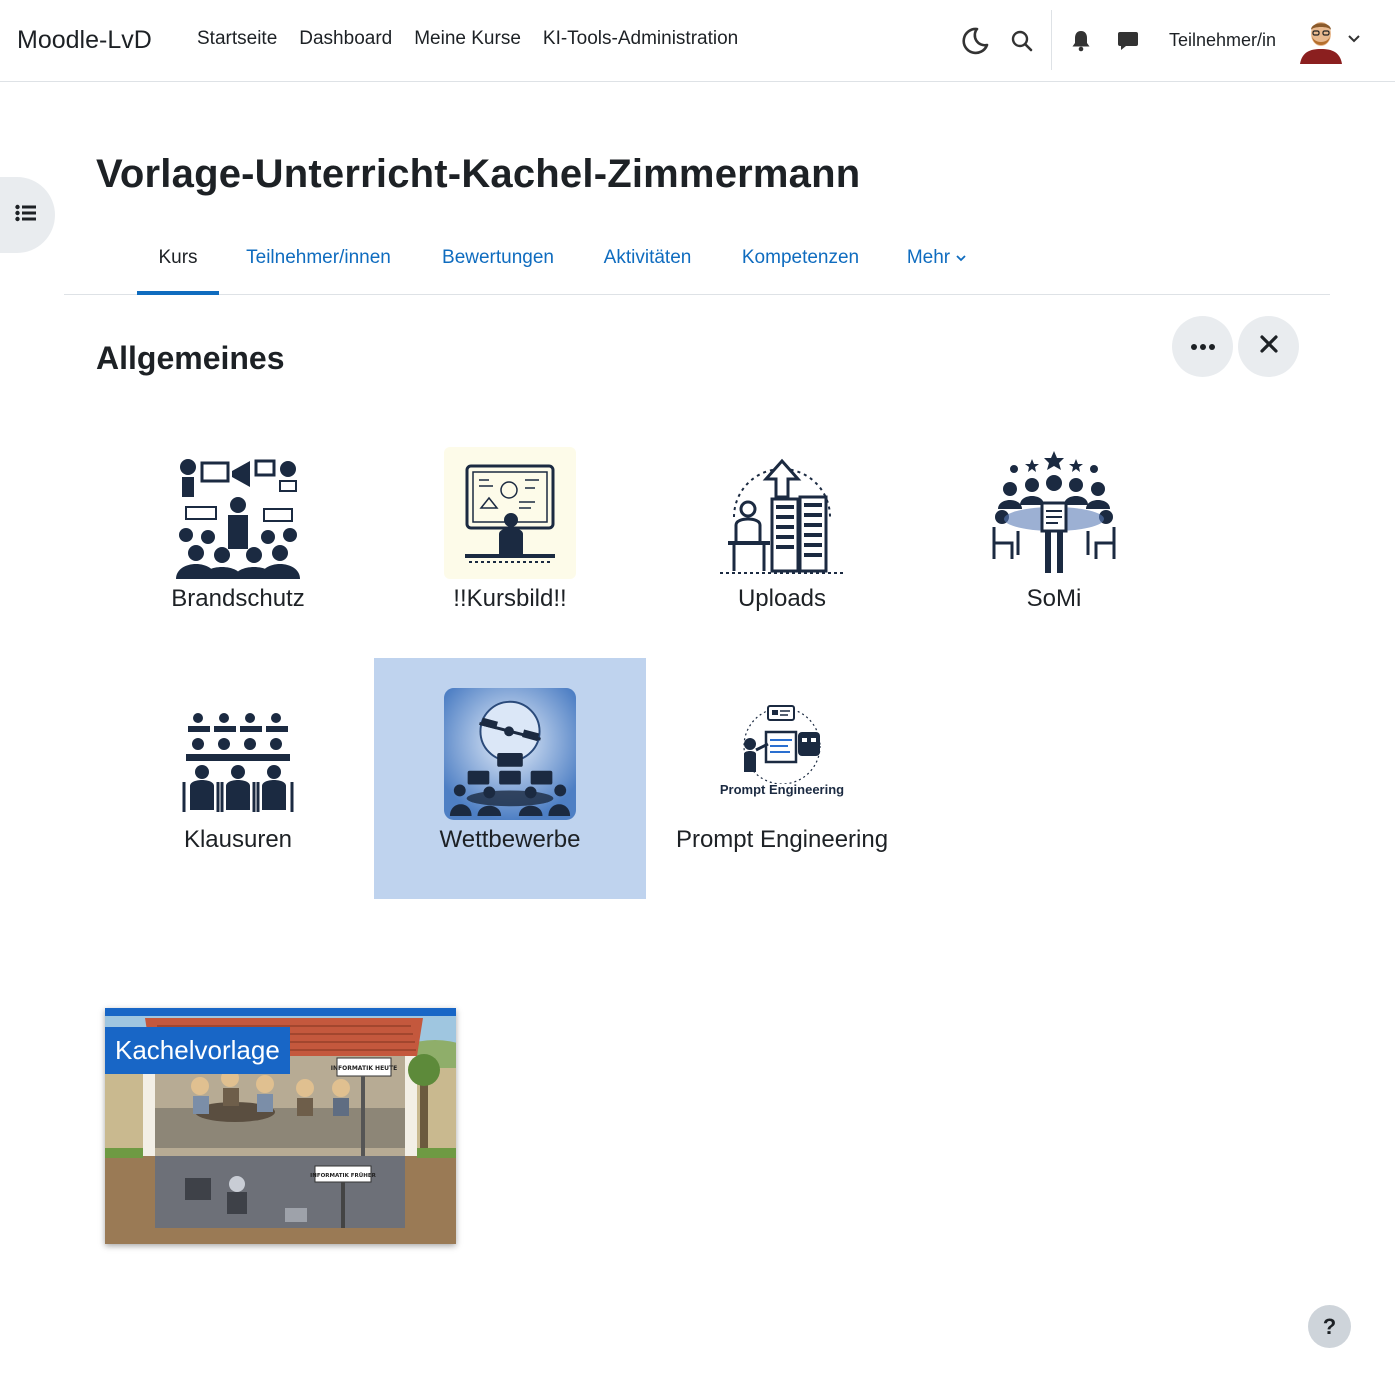 This screenshot has width=1395, height=1390. What do you see at coordinates (238, 839) in the screenshot?
I see `tile-label: Klausuren` at bounding box center [238, 839].